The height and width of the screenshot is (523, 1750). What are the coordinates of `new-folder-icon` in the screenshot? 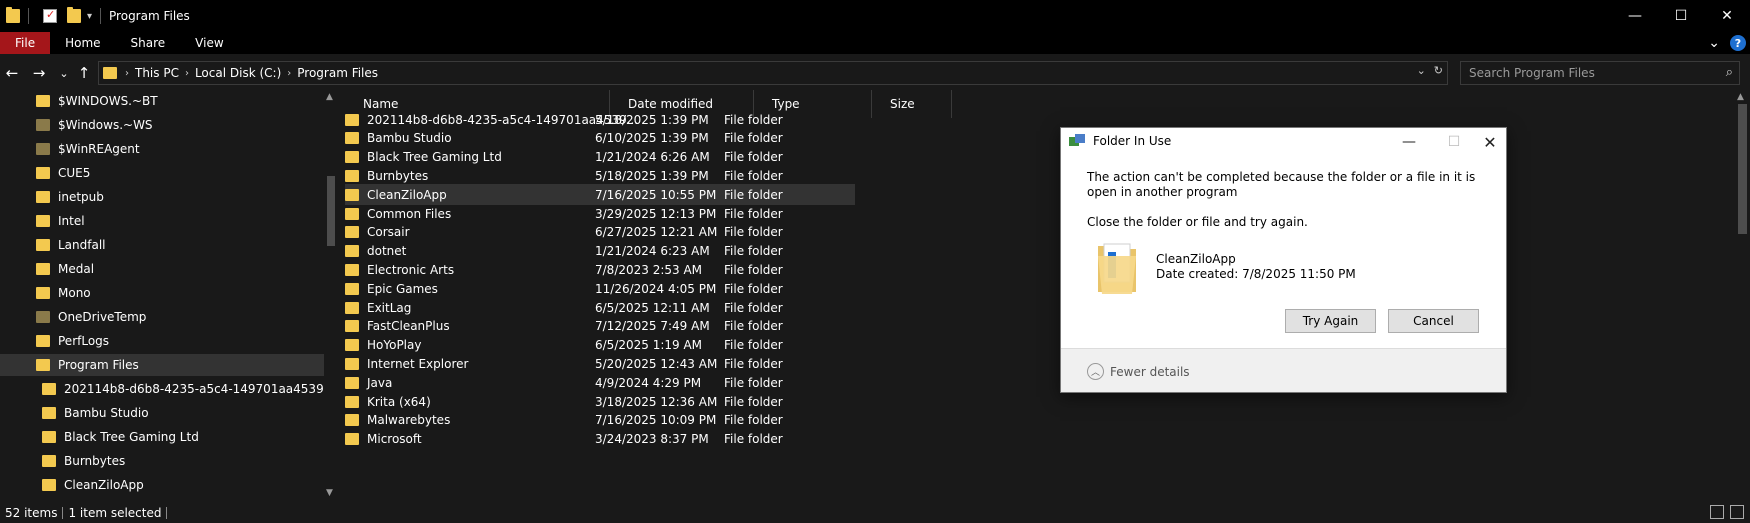 It's located at (74, 15).